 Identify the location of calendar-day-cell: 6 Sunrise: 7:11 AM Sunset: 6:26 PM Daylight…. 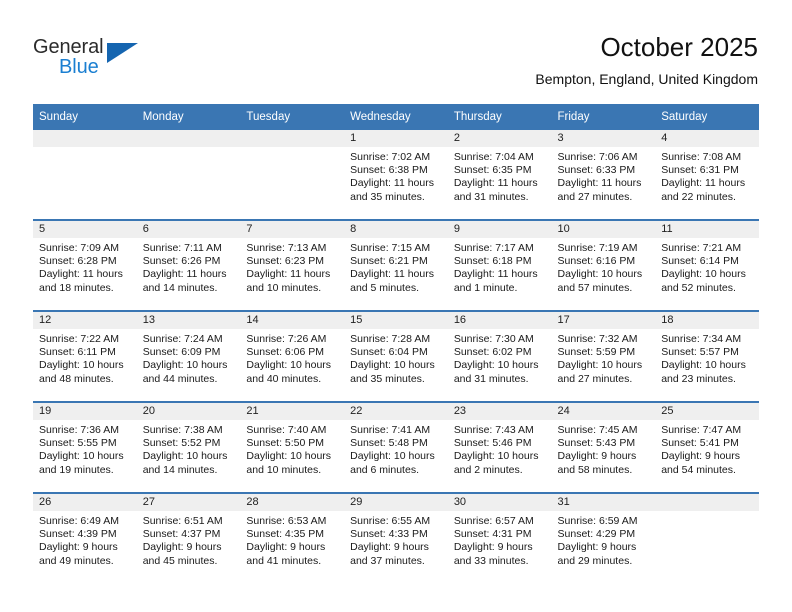
(188, 265).